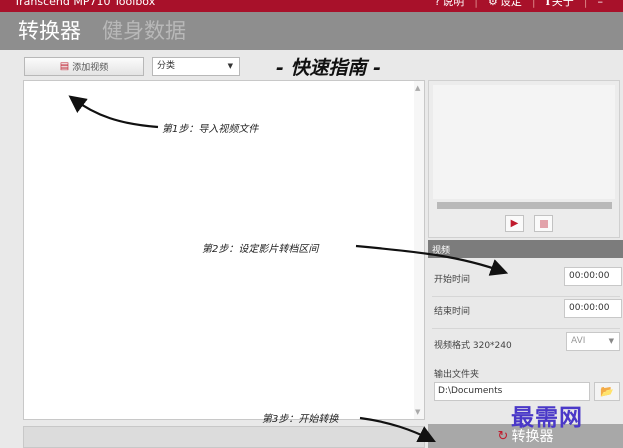  Describe the element at coordinates (300, 419) in the screenshot. I see `step3-annotation: 第3步：开始转换` at that location.